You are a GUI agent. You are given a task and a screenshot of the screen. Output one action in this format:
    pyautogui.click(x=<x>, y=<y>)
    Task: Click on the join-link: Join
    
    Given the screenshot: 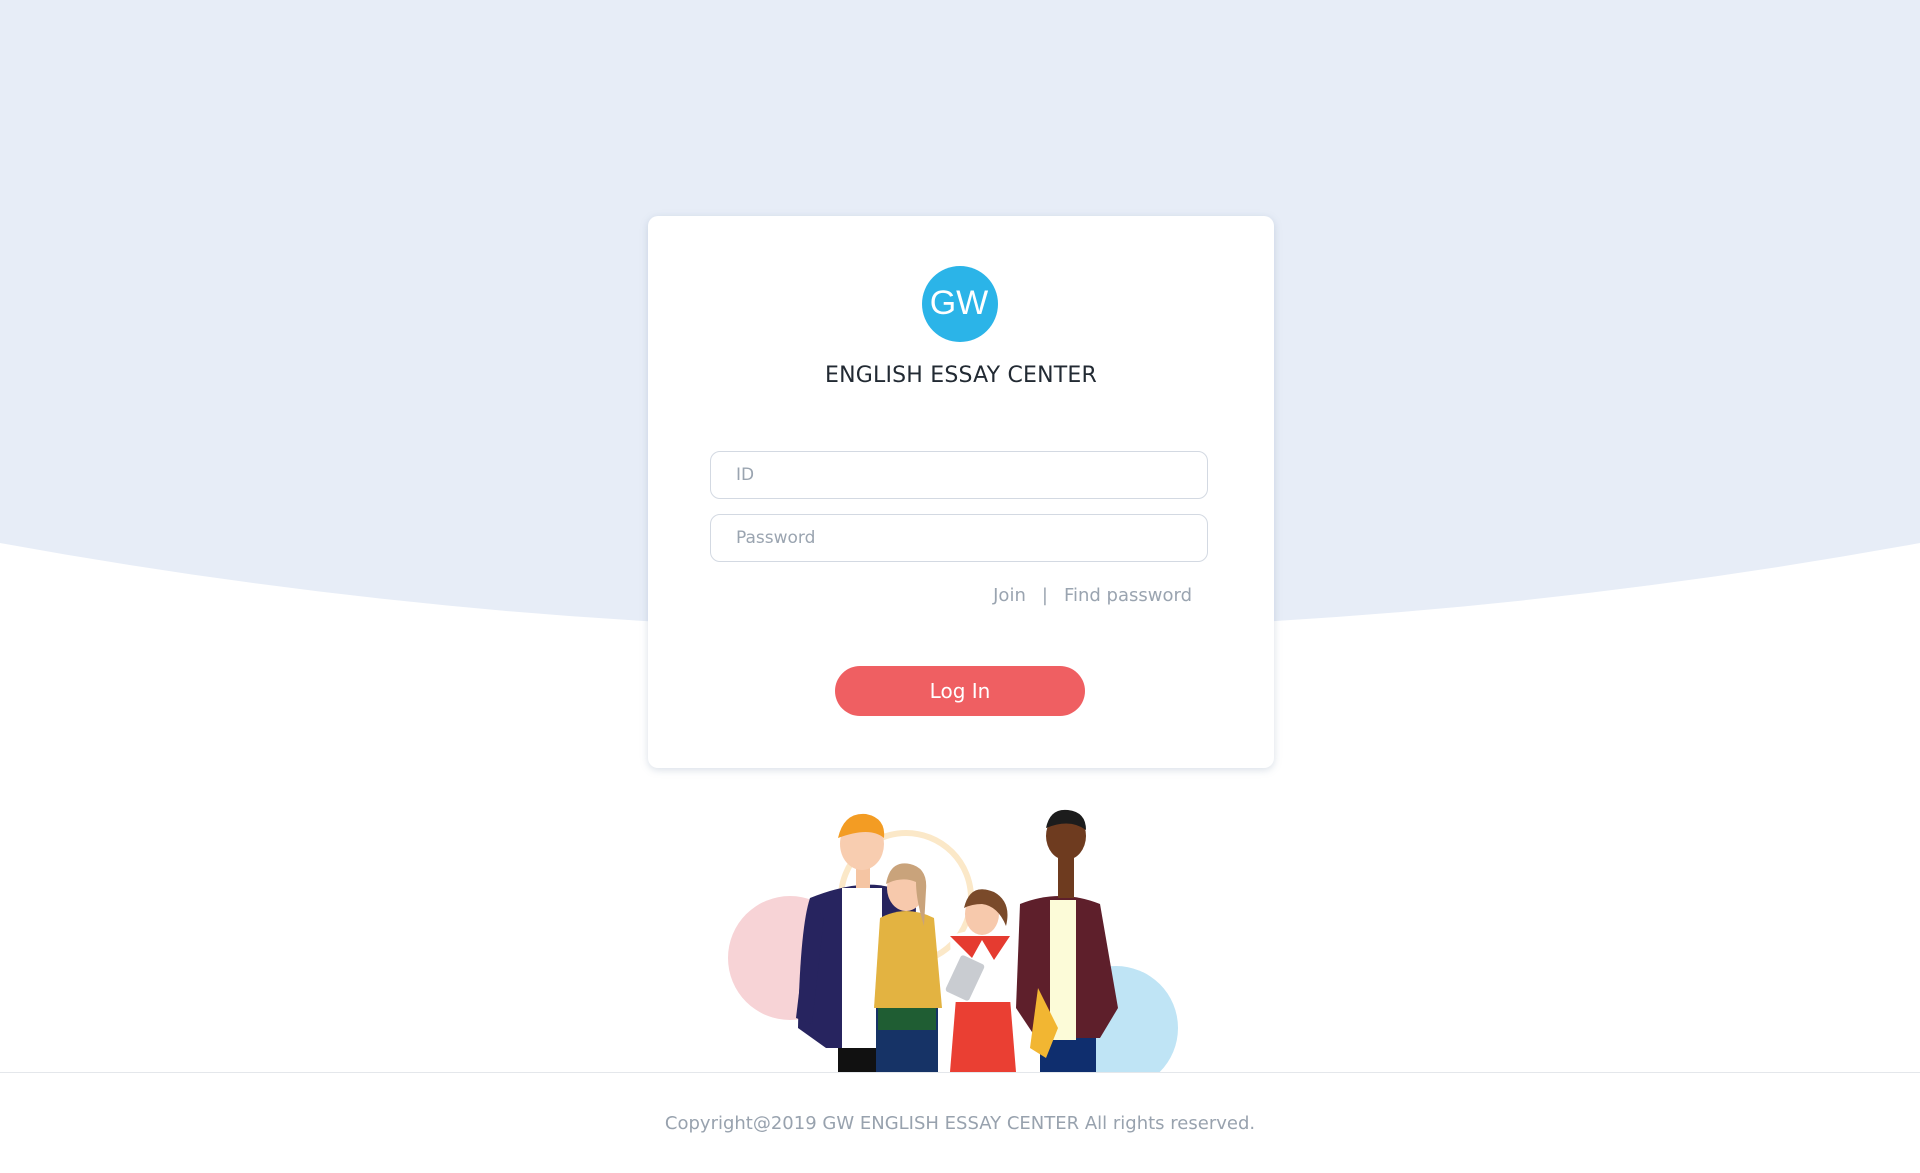 What is the action you would take?
    pyautogui.click(x=1009, y=595)
    